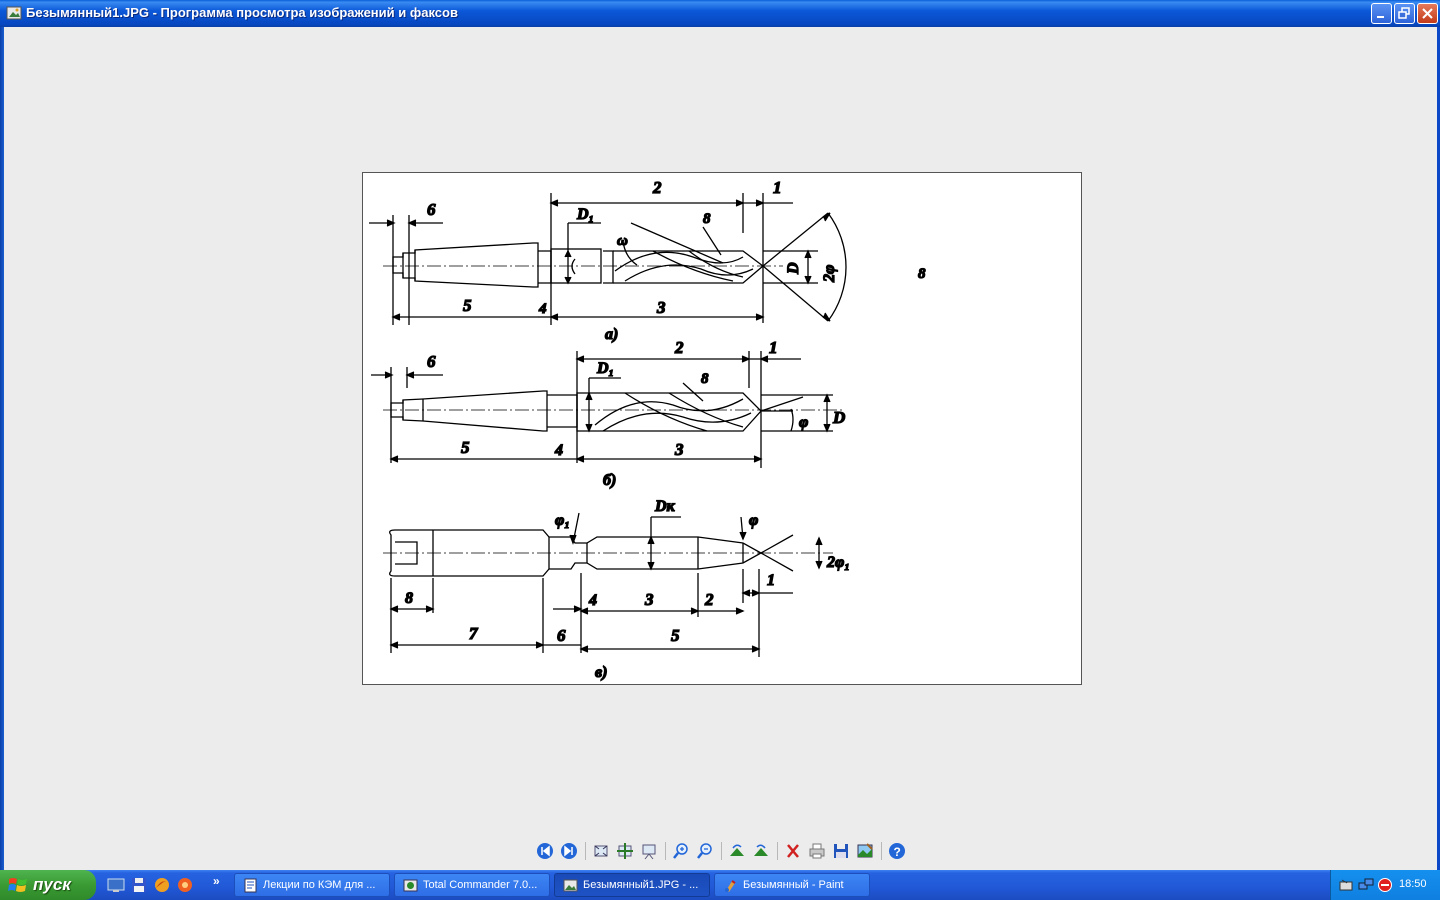 The width and height of the screenshot is (1440, 900). I want to click on fig-c-label-6: 6, so click(561, 635).